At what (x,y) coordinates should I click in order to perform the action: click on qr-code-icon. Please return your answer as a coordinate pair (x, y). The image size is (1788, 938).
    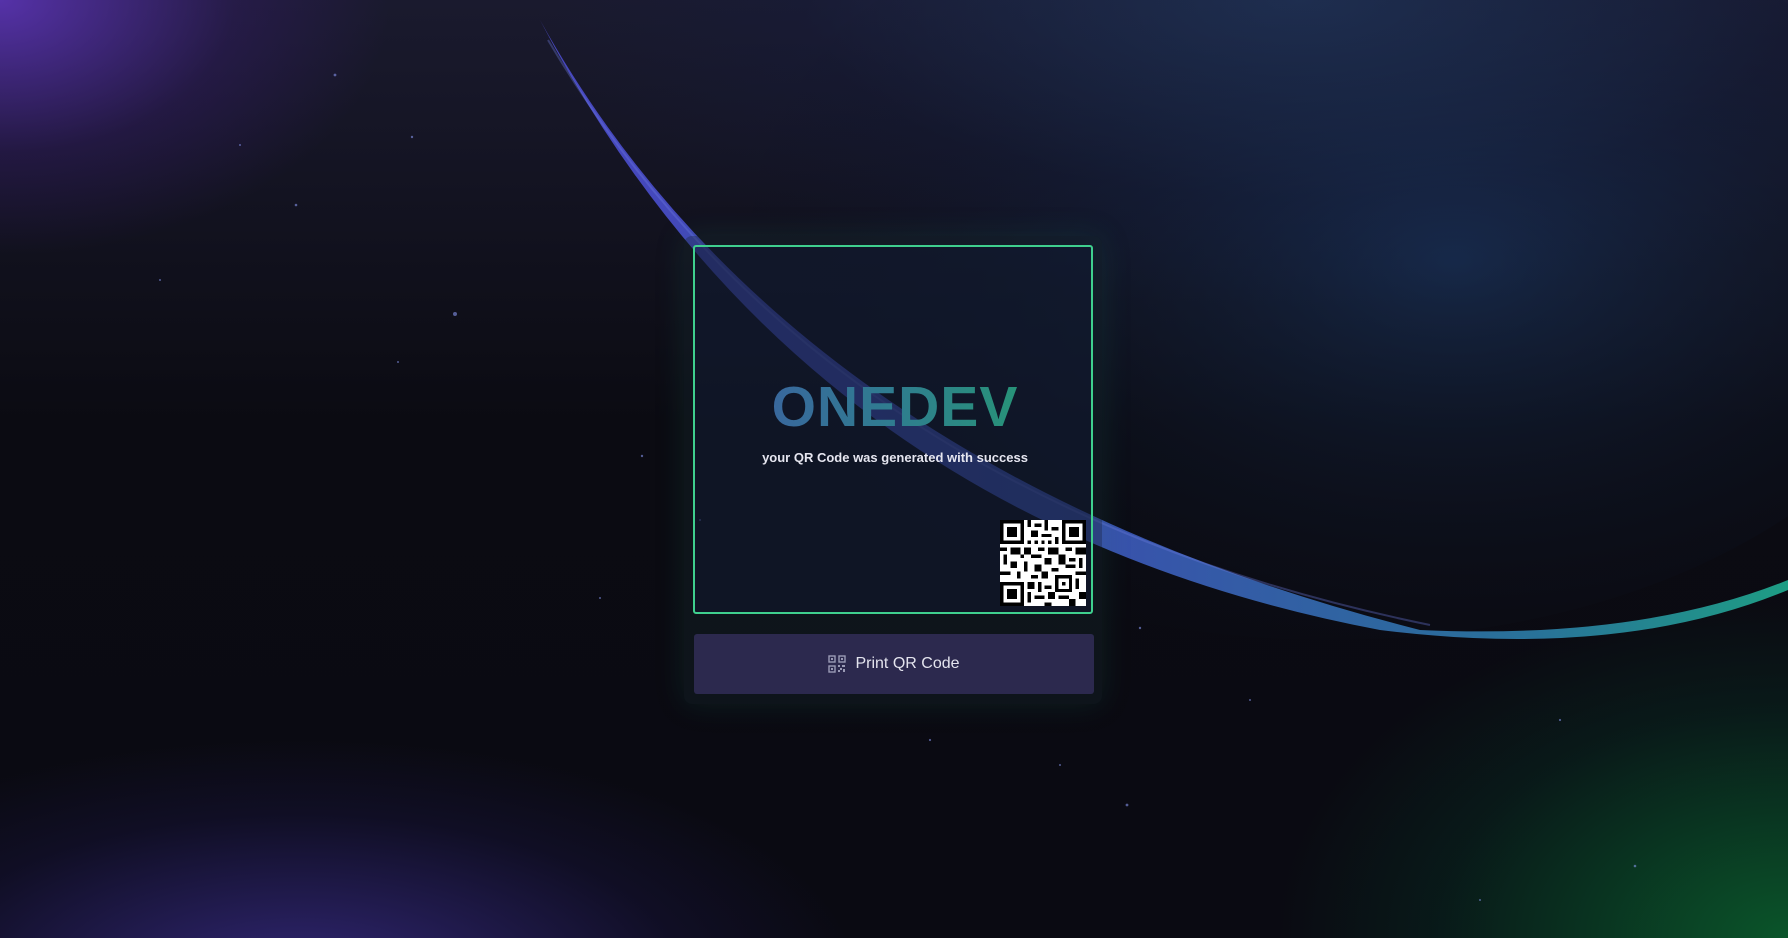
    Looking at the image, I should click on (837, 664).